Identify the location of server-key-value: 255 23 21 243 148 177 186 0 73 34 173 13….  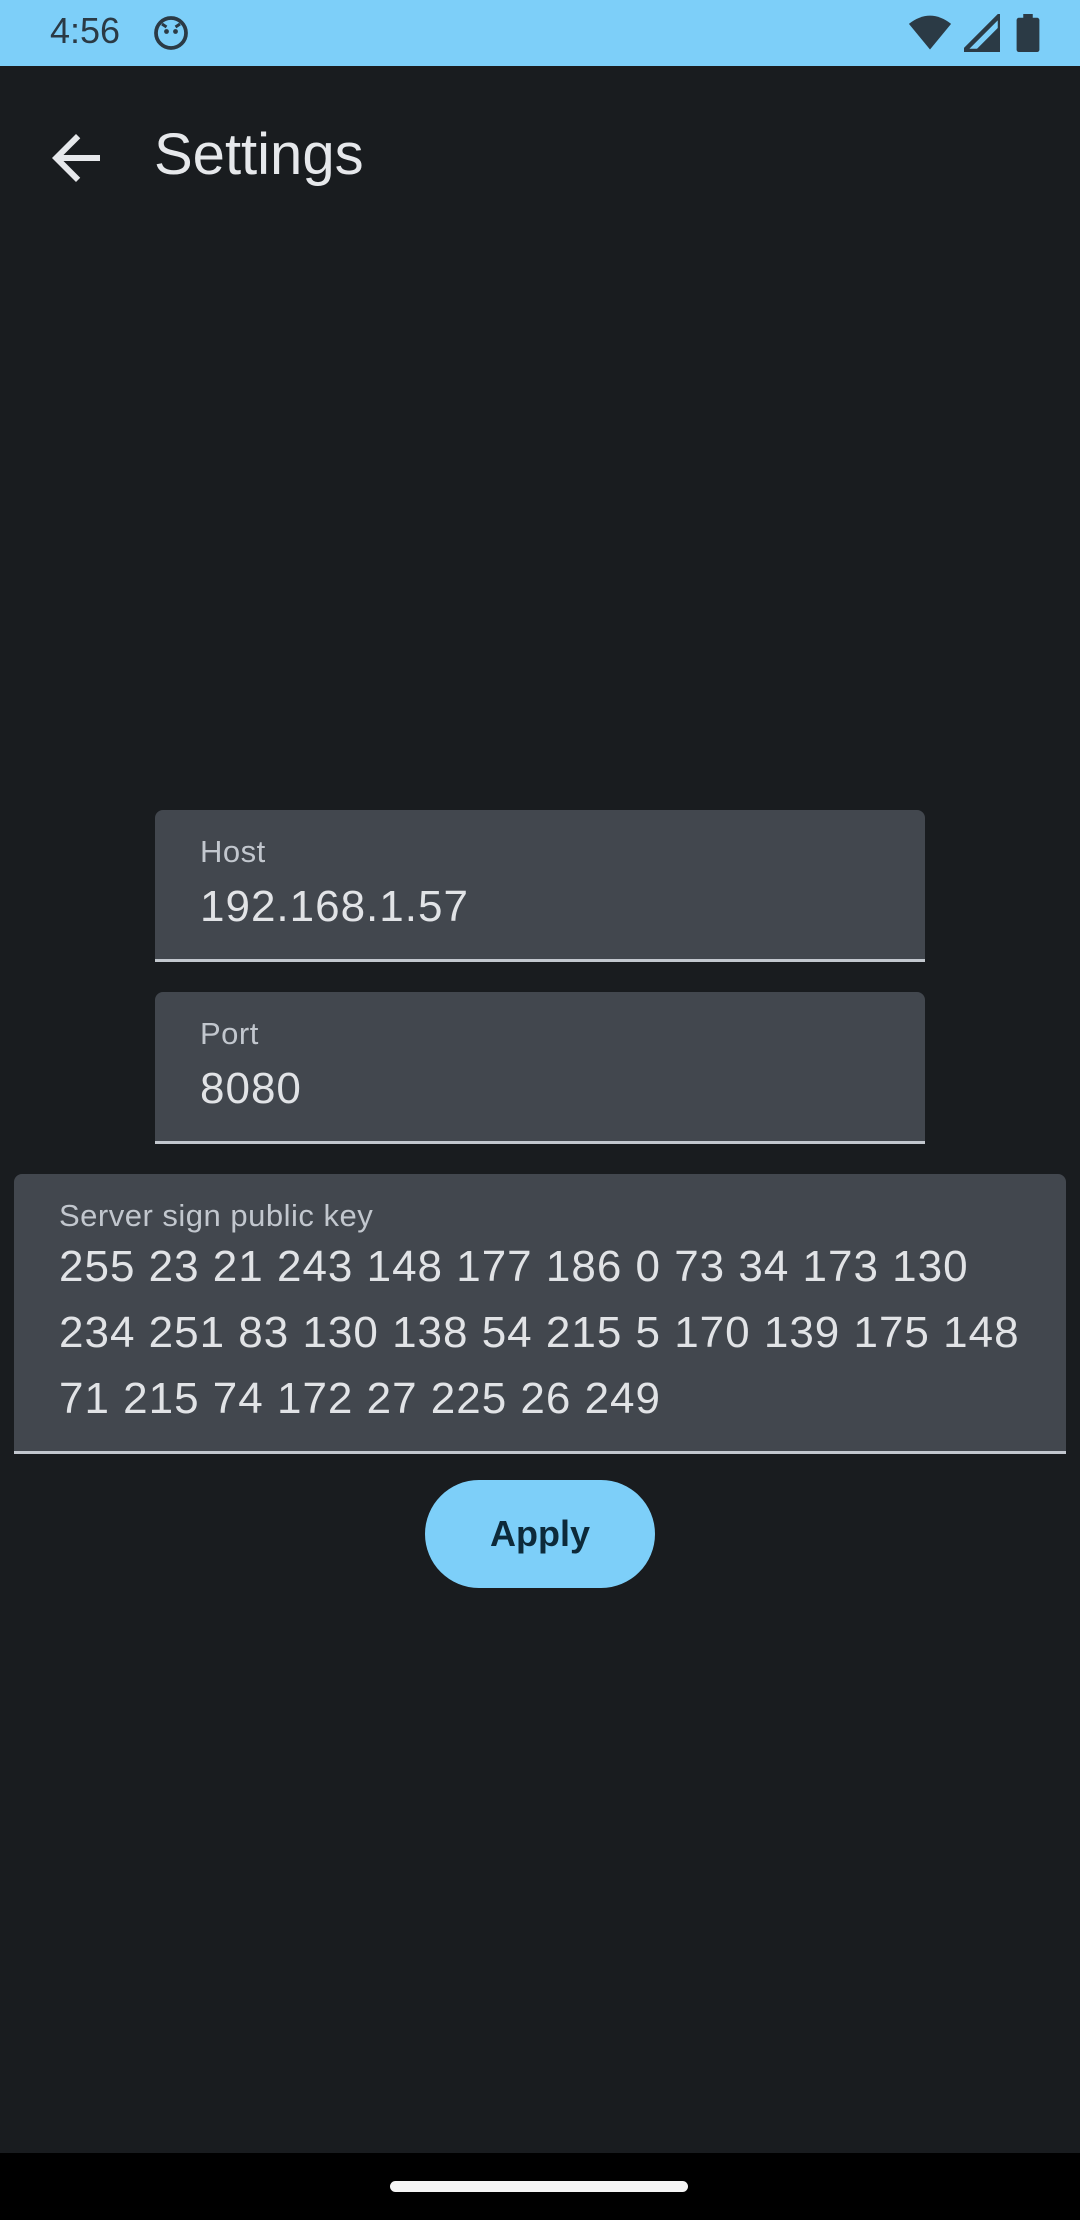
(549, 1333).